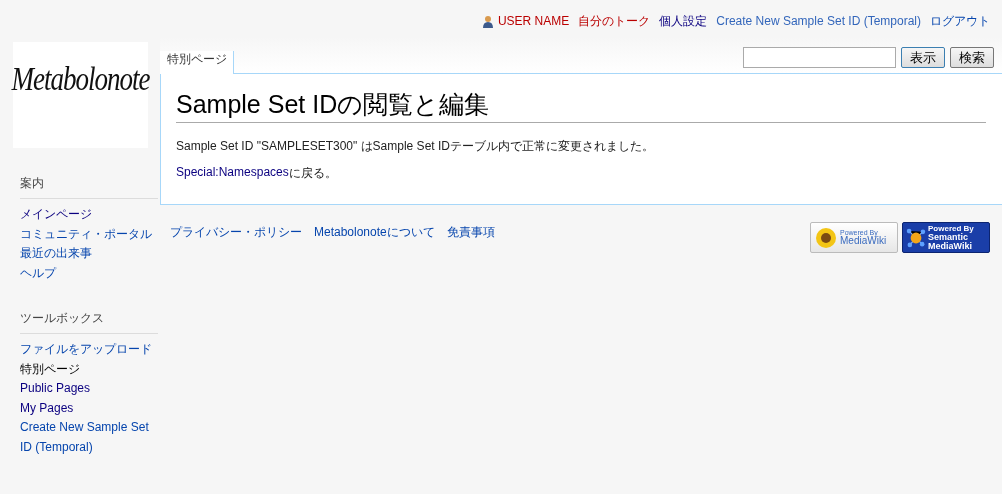 This screenshot has height=494, width=1002. Describe the element at coordinates (818, 21) in the screenshot. I see `personal-link: Create New Sample Set ID (Temporal)` at that location.